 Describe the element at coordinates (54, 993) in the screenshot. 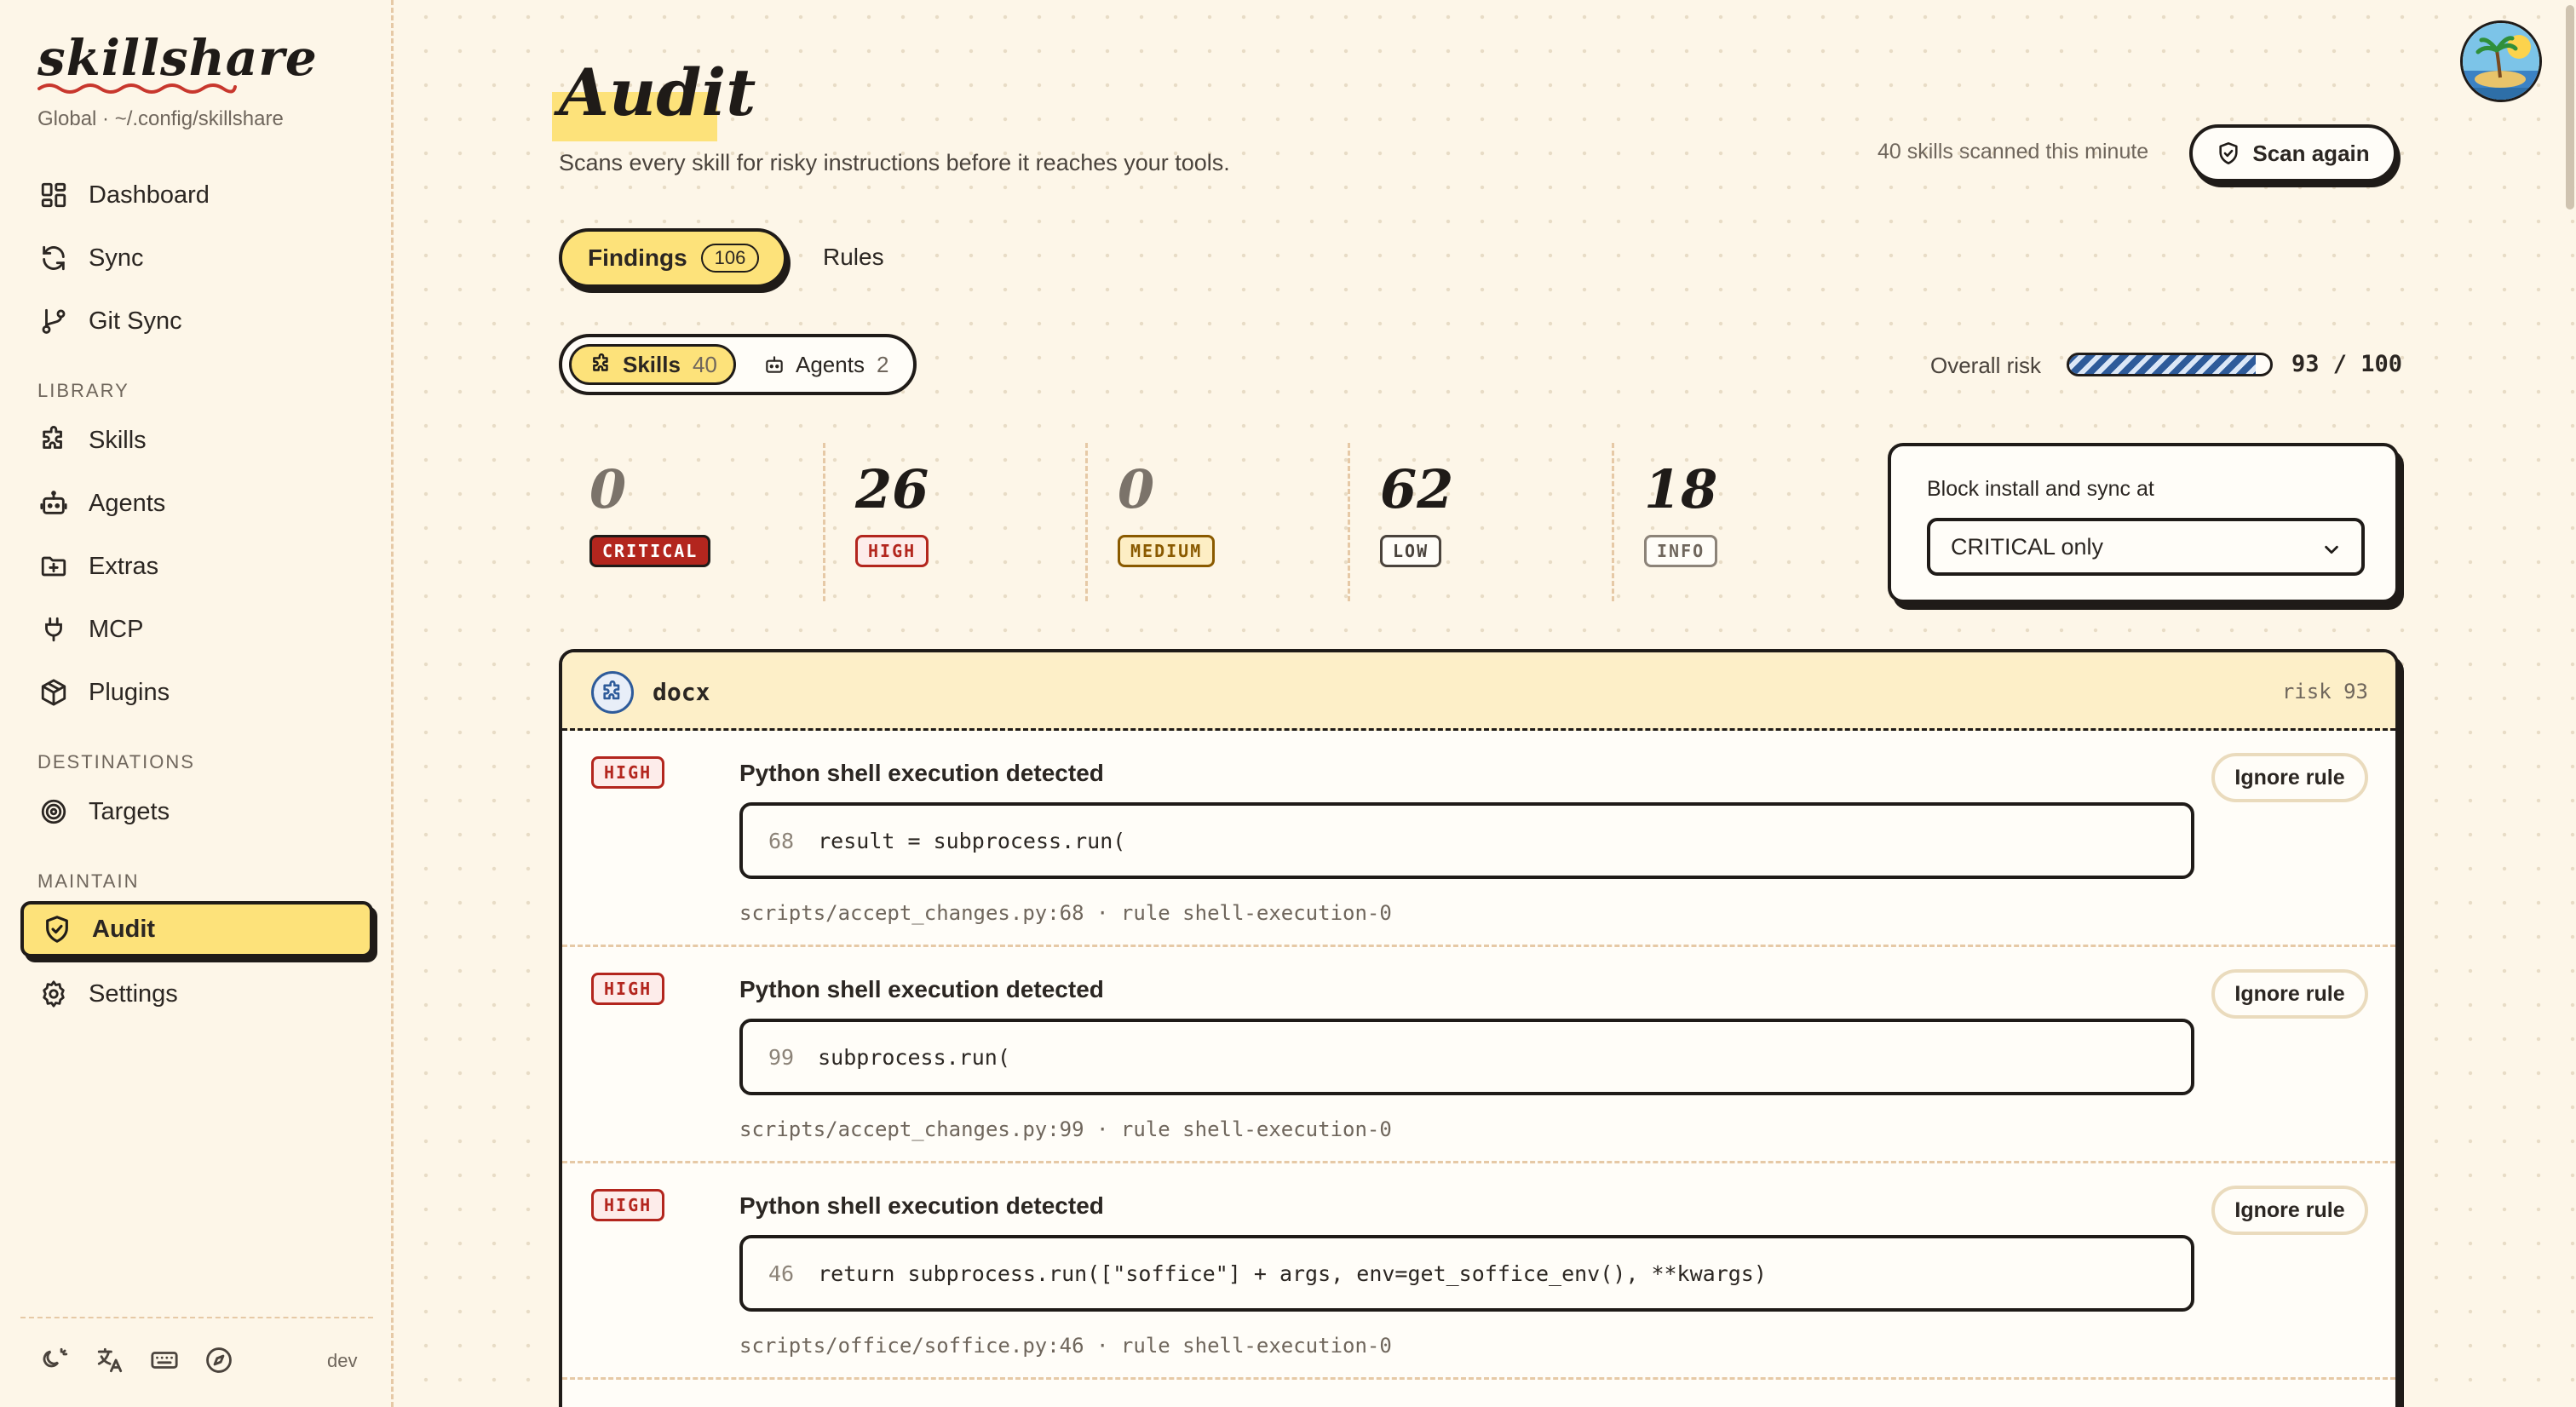

I see `gear-icon` at that location.